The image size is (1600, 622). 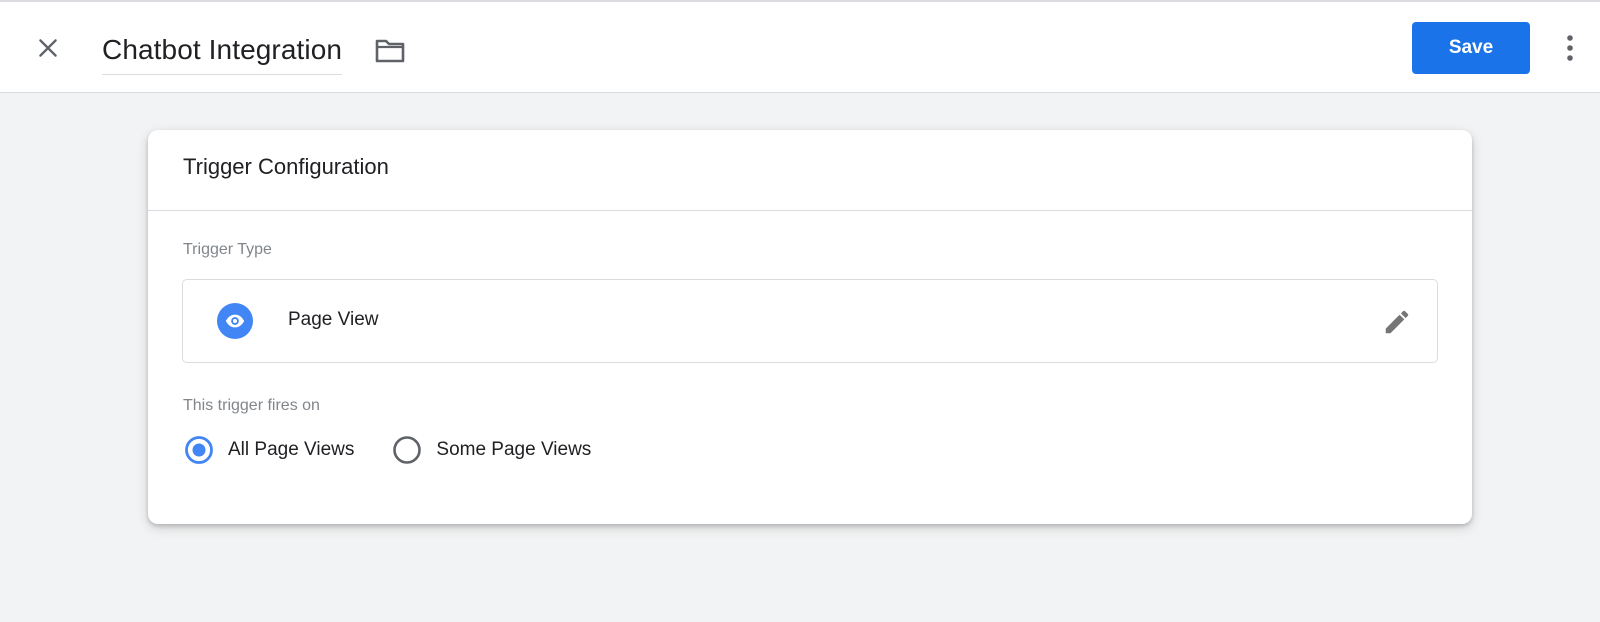 What do you see at coordinates (286, 166) in the screenshot?
I see `card-title: Trigger Configuration` at bounding box center [286, 166].